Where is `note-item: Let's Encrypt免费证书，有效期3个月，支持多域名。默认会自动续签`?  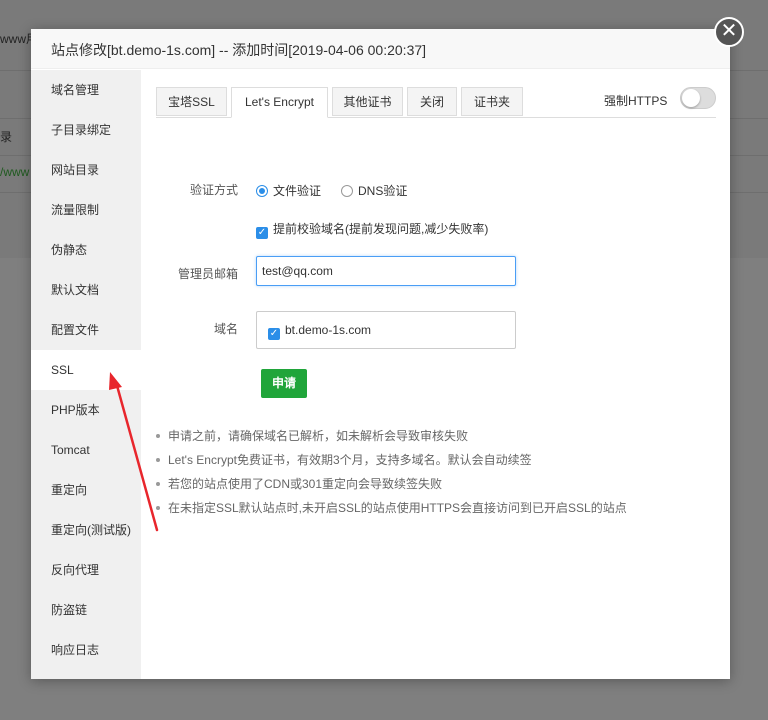
note-item: Let's Encrypt免费证书，有效期3个月，支持多域名。默认会自动续签 is located at coordinates (391, 463).